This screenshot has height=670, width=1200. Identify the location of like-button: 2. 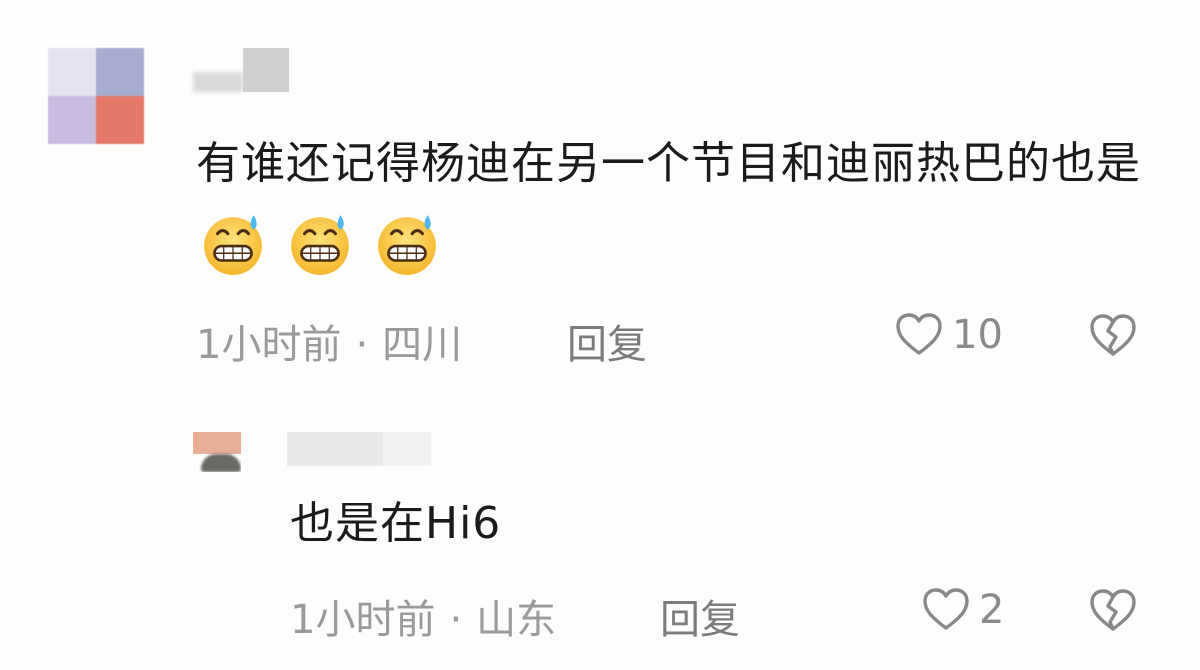
(962, 610).